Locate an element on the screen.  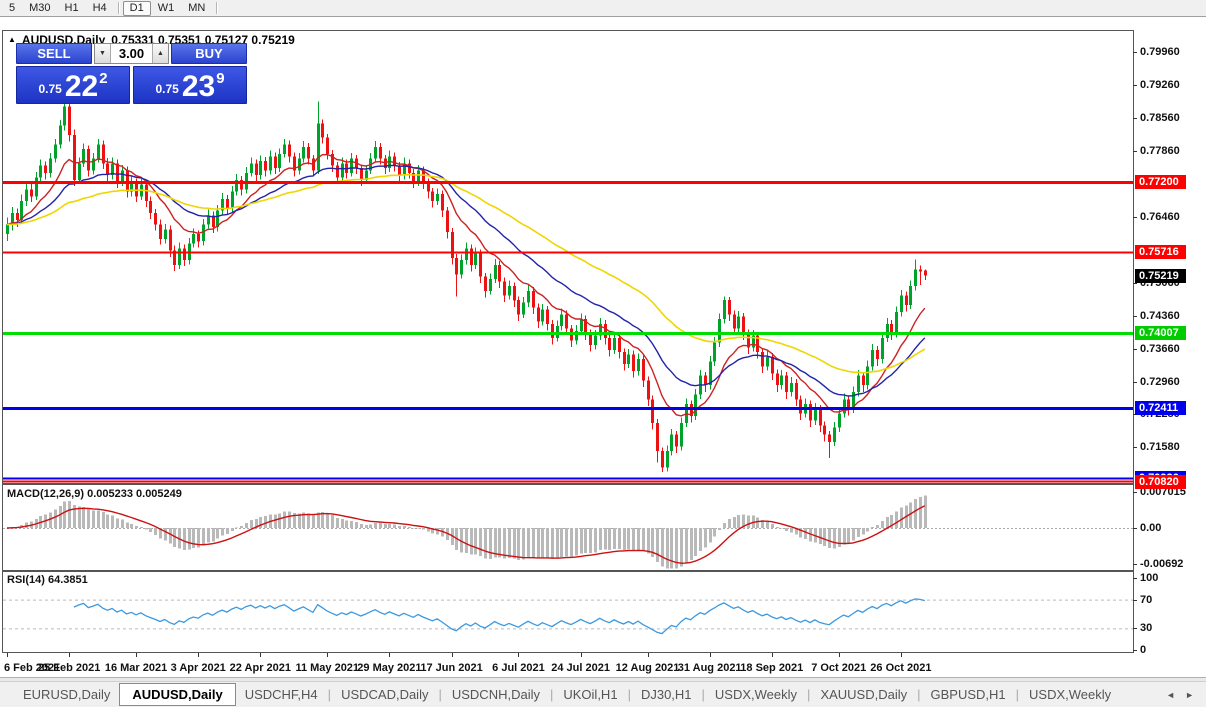
price-tick-0.76460: 0.76460 is located at coordinates (1160, 217).